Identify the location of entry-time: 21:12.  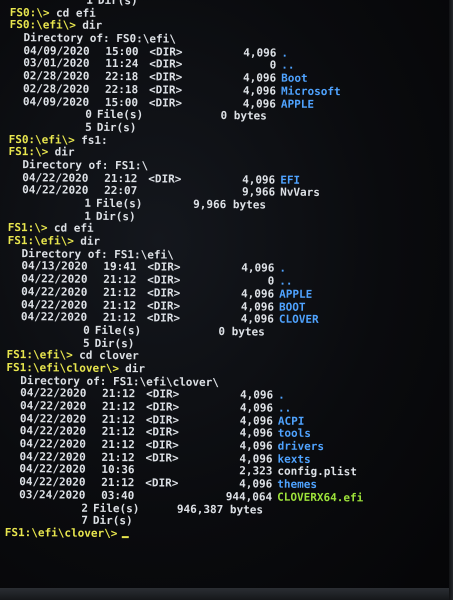
(120, 292).